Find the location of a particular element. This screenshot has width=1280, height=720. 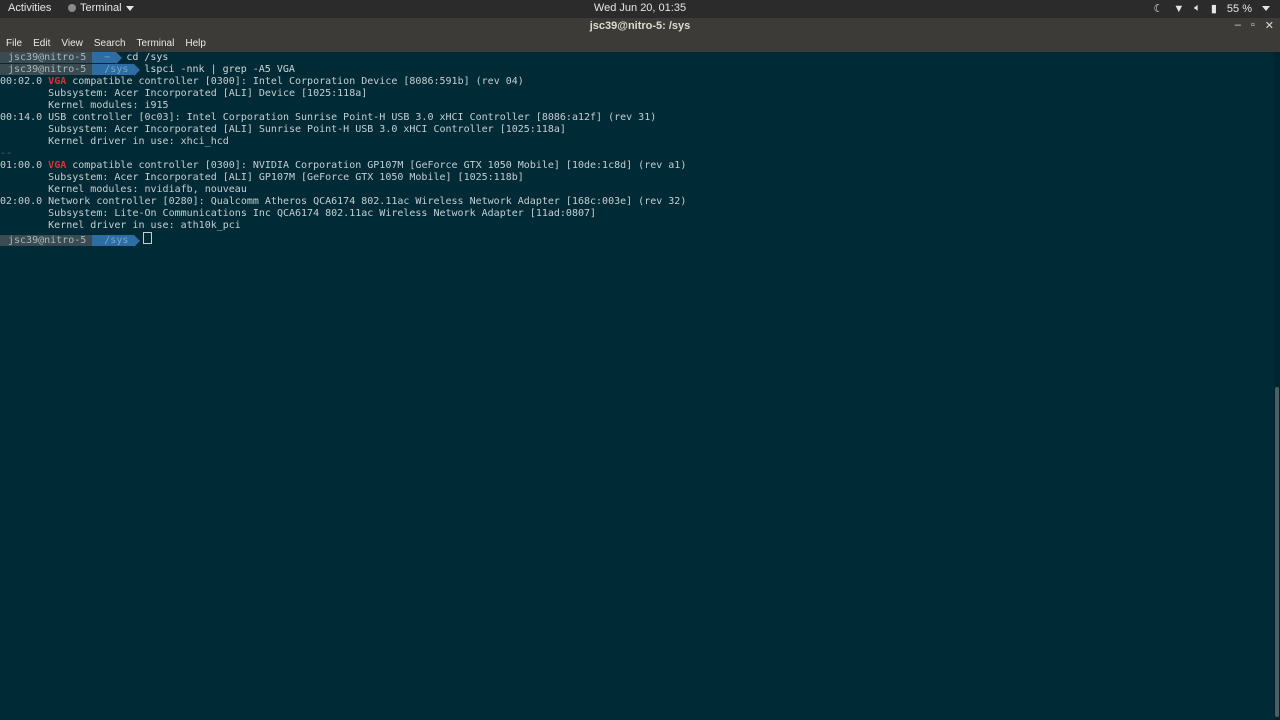

night-light-icon: ☾ is located at coordinates (1158, 9).